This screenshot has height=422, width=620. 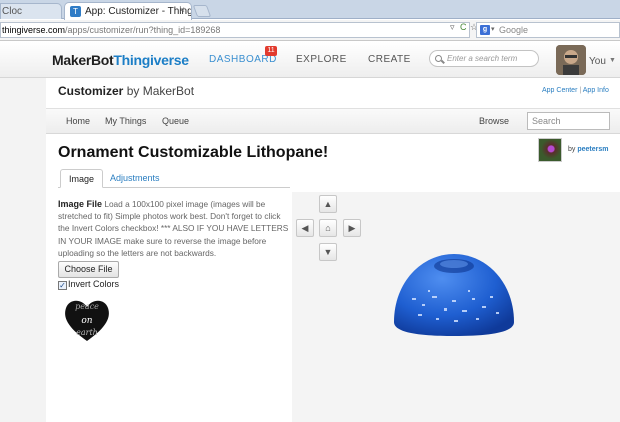 What do you see at coordinates (175, 121) in the screenshot?
I see `subnav-queue: Queue` at bounding box center [175, 121].